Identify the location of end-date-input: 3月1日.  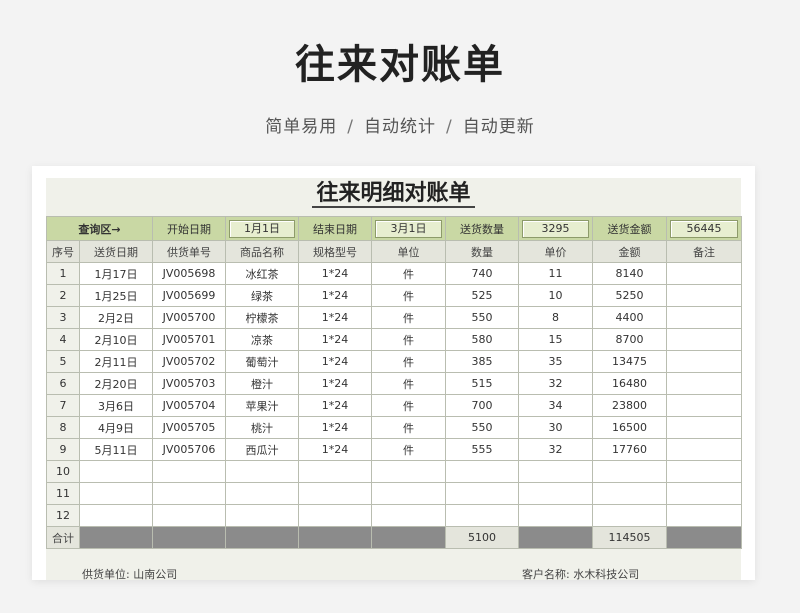
(408, 228).